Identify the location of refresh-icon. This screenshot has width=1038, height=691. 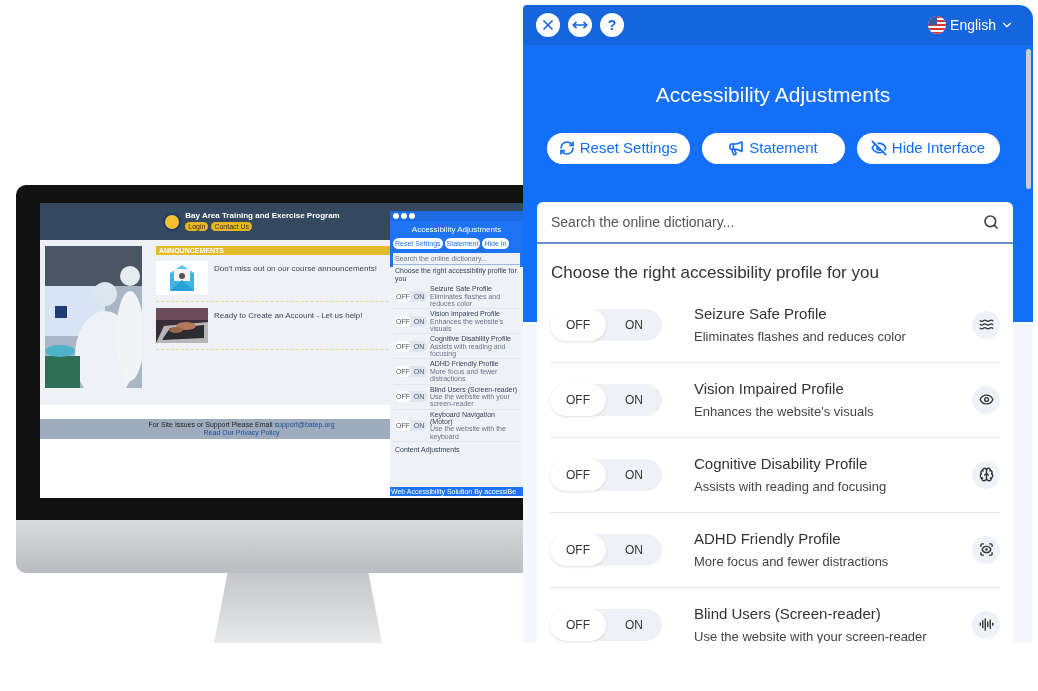
(566, 148).